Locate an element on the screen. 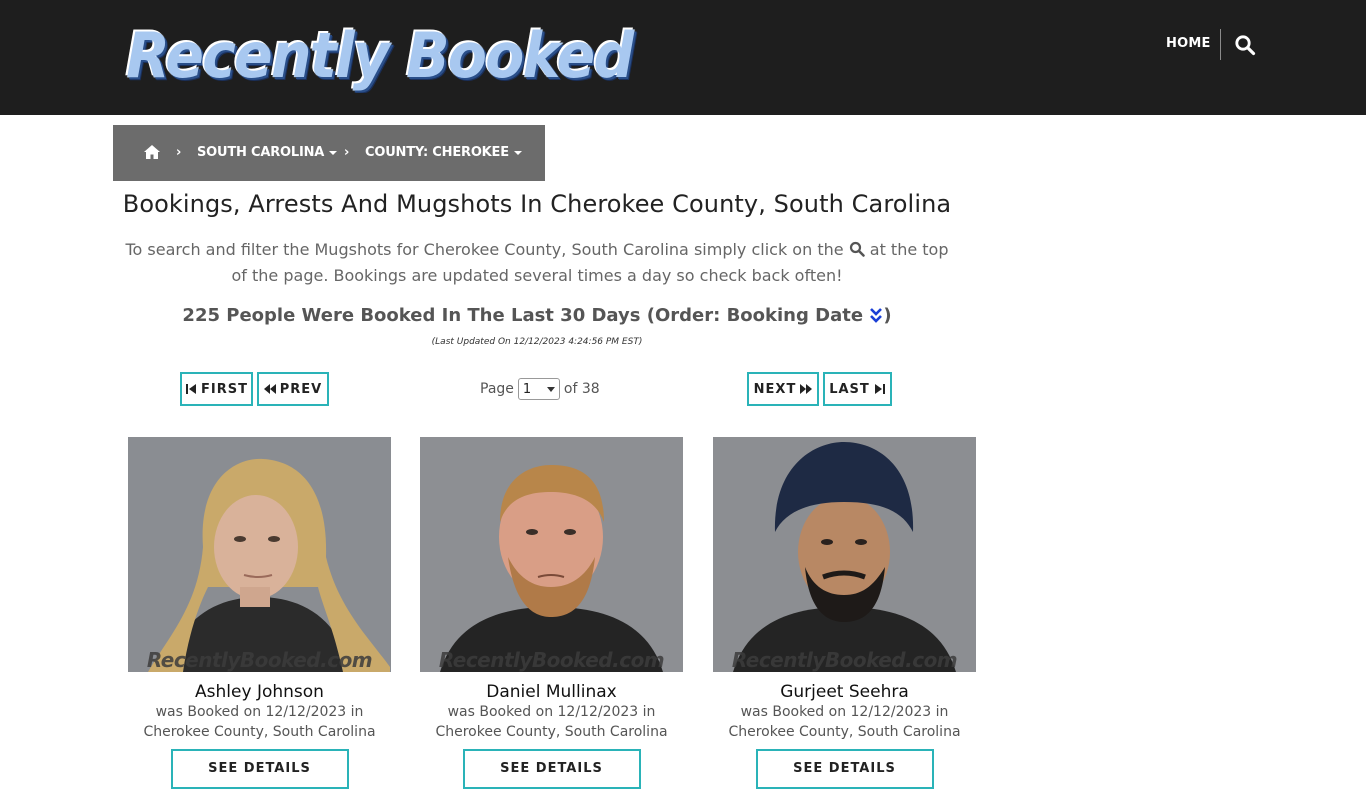 The width and height of the screenshot is (1366, 789). breadcrumb-state-label: SOUTH CAROLINA is located at coordinates (261, 152).